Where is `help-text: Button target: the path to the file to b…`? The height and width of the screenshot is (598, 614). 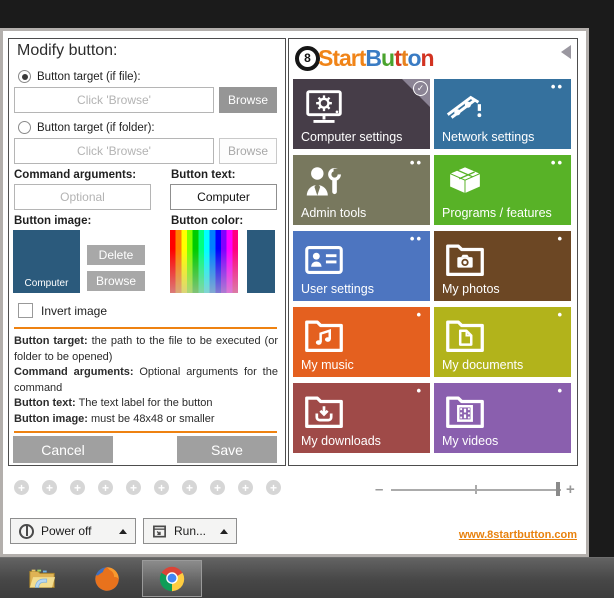 help-text: Button target: the path to the file to b… is located at coordinates (146, 381).